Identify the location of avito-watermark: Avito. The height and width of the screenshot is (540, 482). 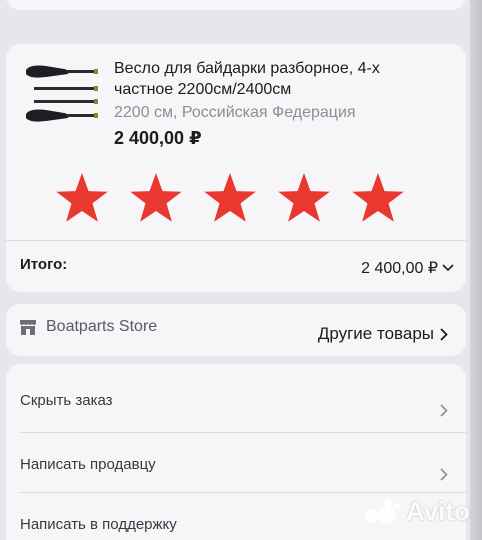
(417, 511).